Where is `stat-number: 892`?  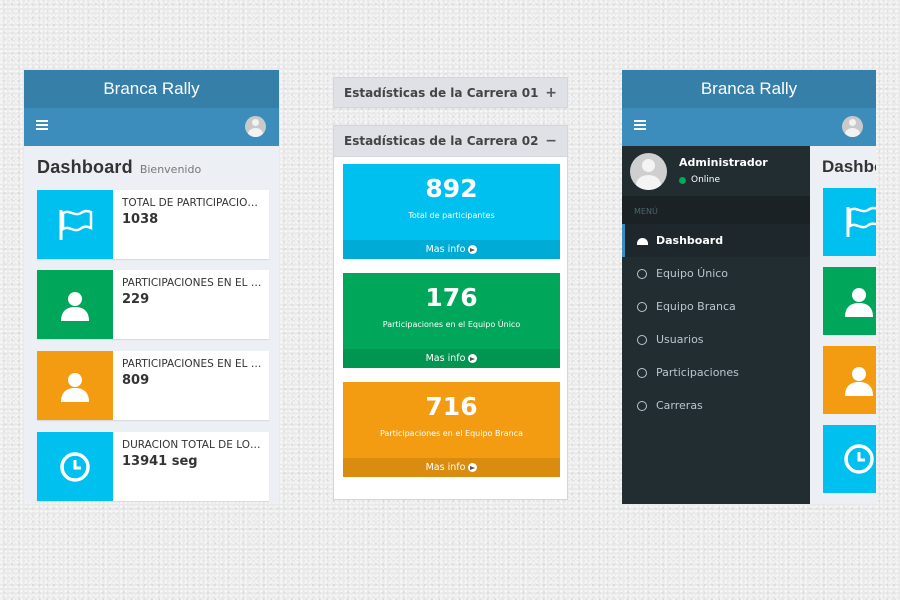
stat-number: 892 is located at coordinates (451, 188).